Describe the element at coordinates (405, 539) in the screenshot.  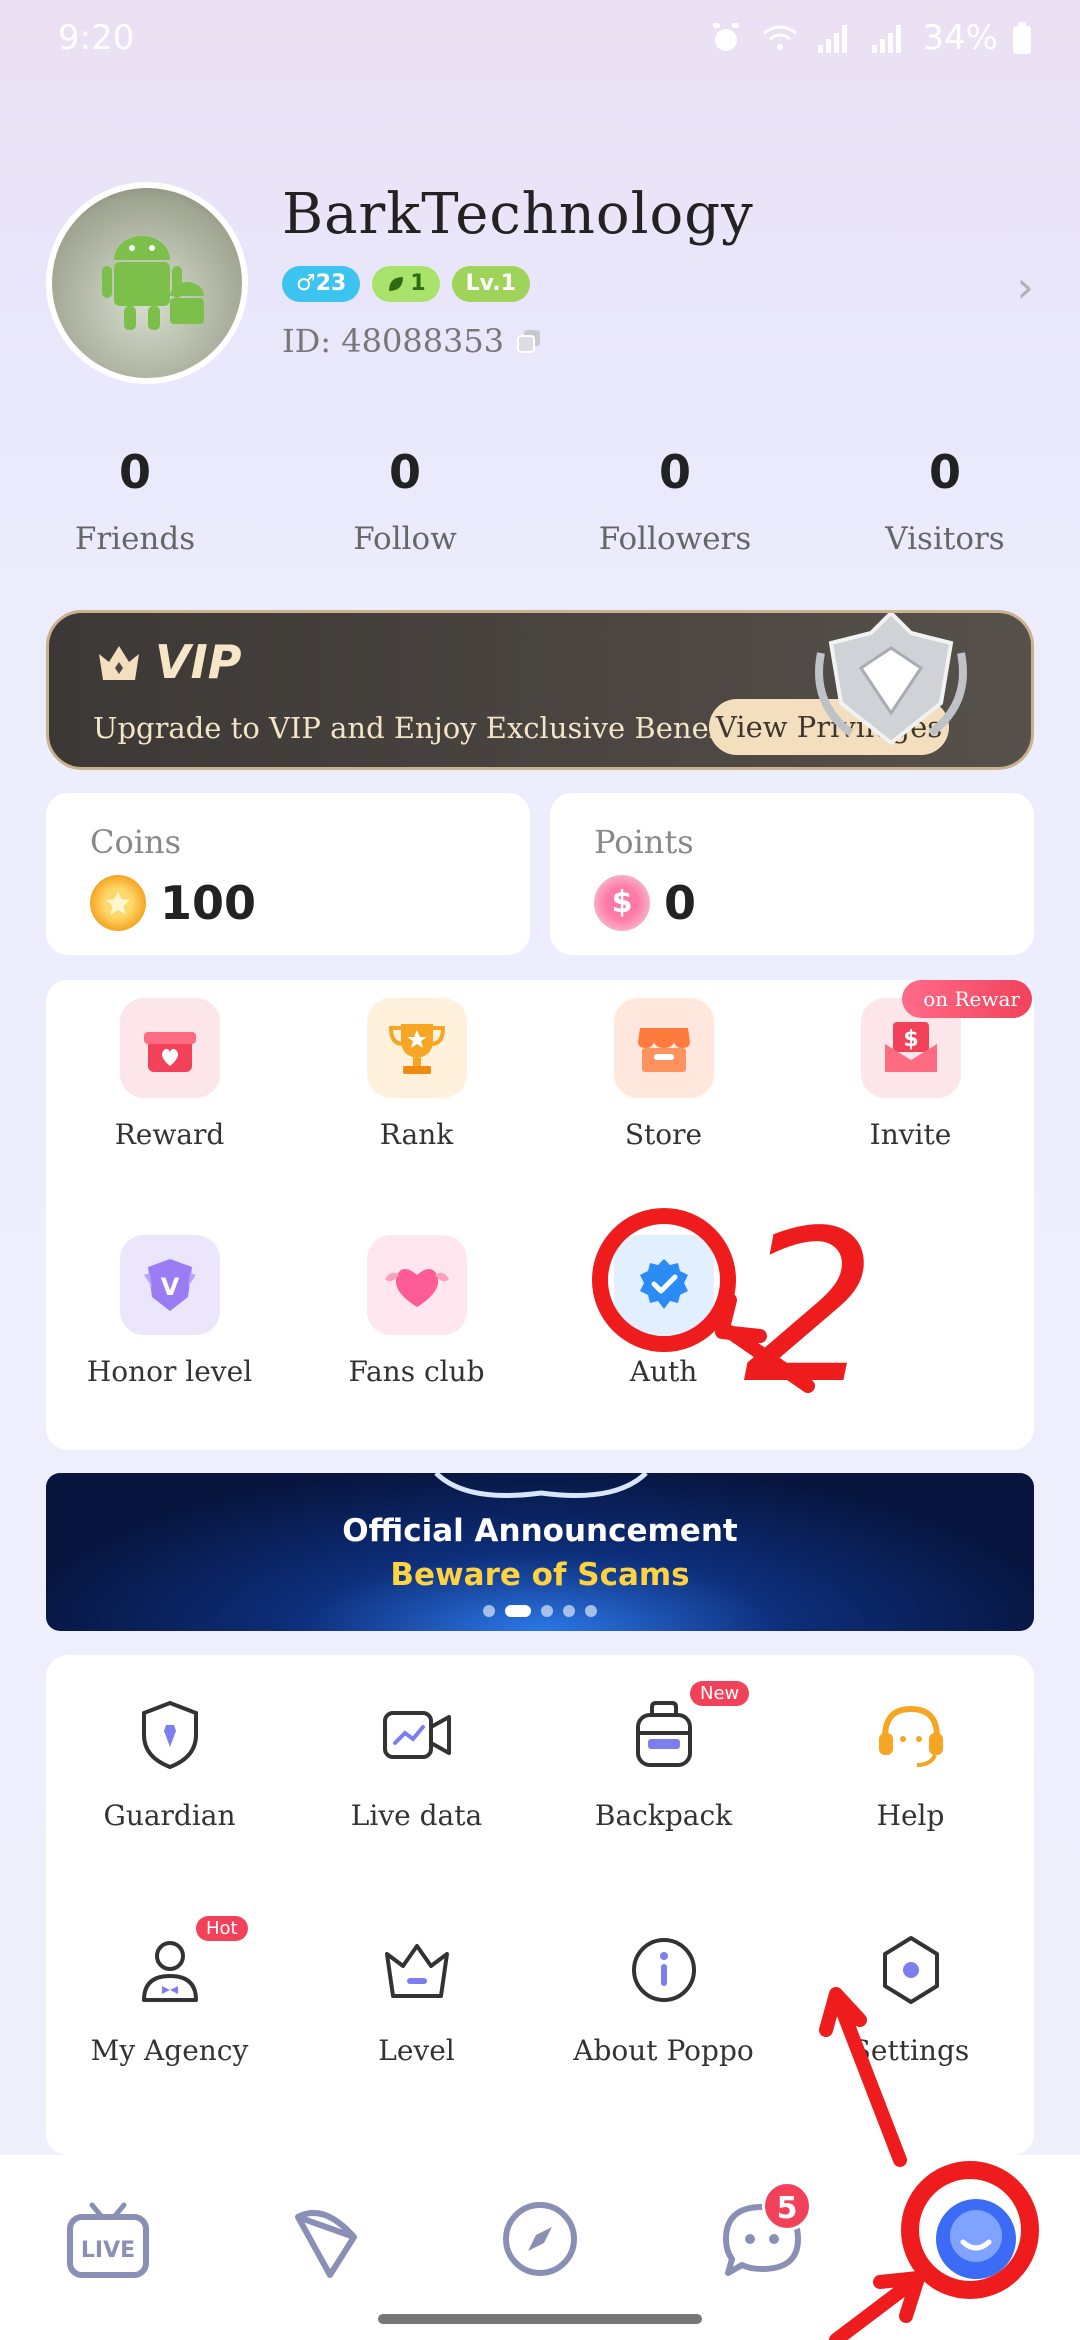
I see `stat-label: Follow` at that location.